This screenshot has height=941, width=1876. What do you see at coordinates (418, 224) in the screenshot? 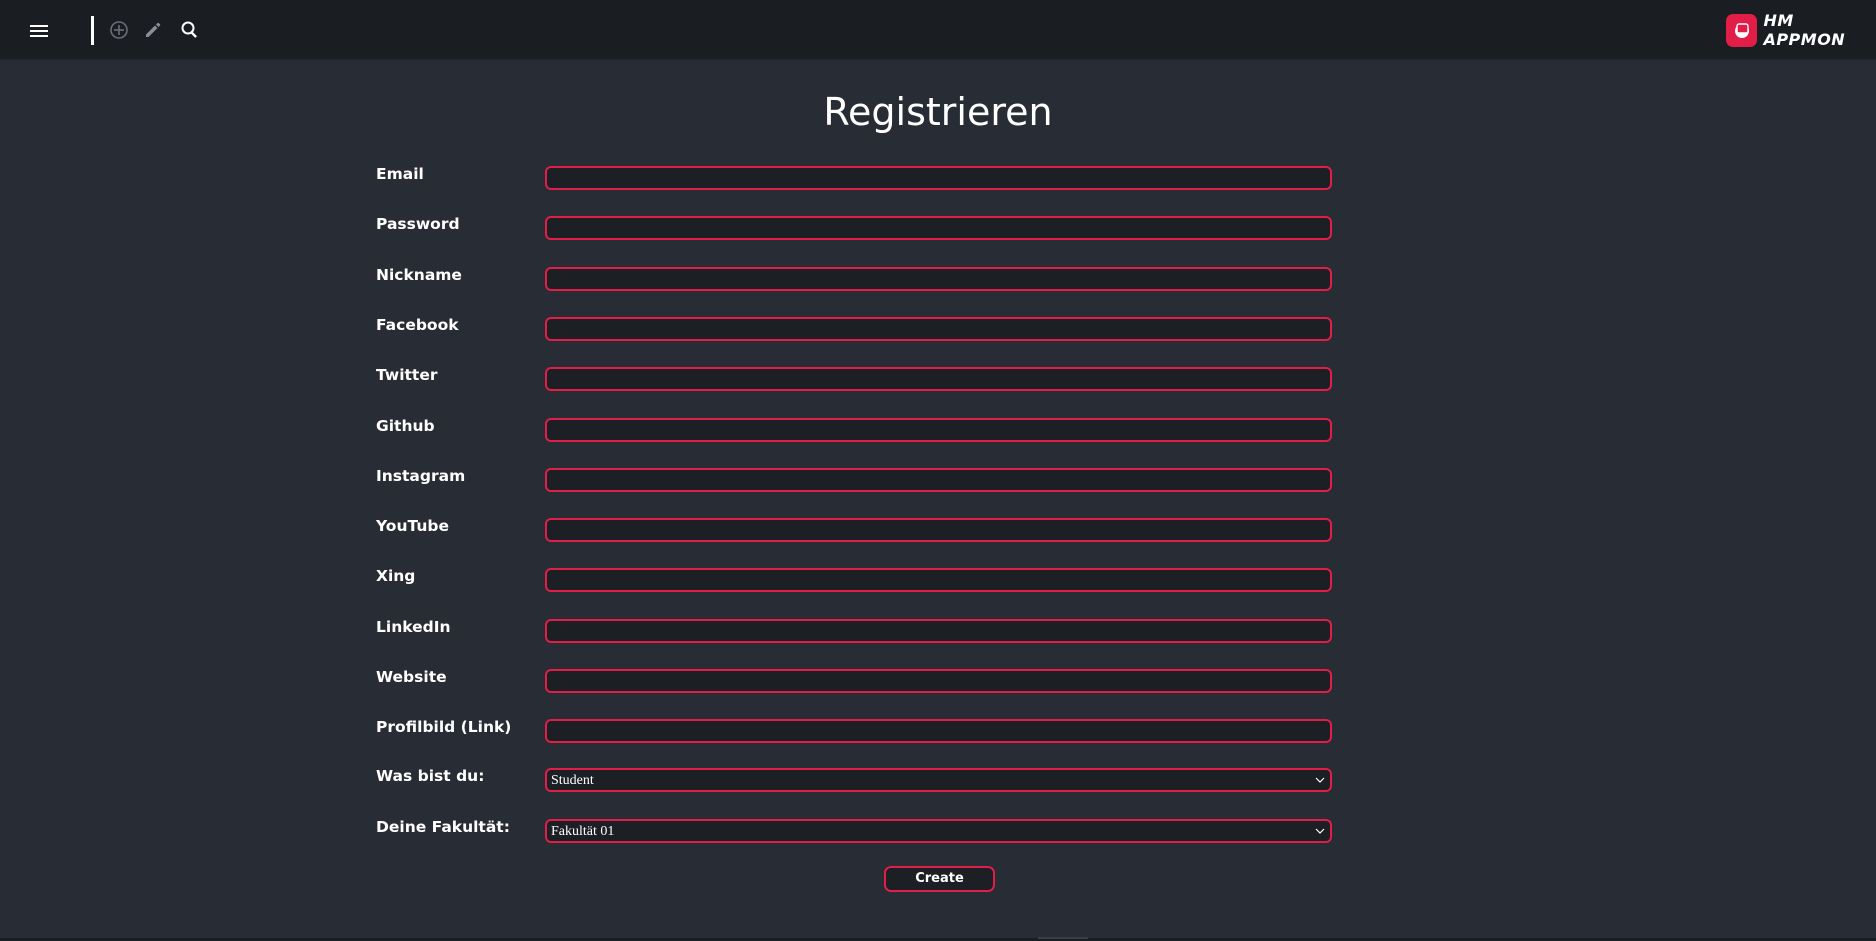
I see `field-label-password: Password` at bounding box center [418, 224].